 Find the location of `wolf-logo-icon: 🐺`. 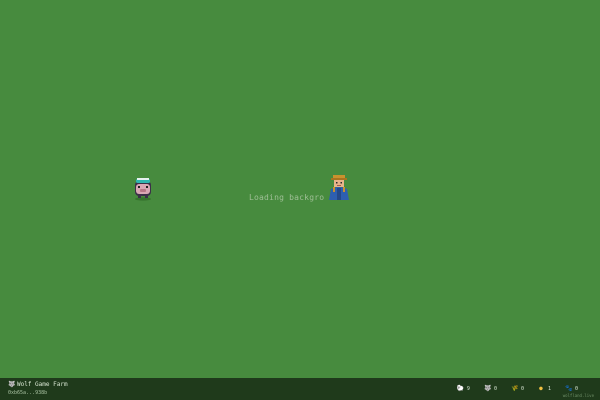

wolf-logo-icon: 🐺 is located at coordinates (12, 384).